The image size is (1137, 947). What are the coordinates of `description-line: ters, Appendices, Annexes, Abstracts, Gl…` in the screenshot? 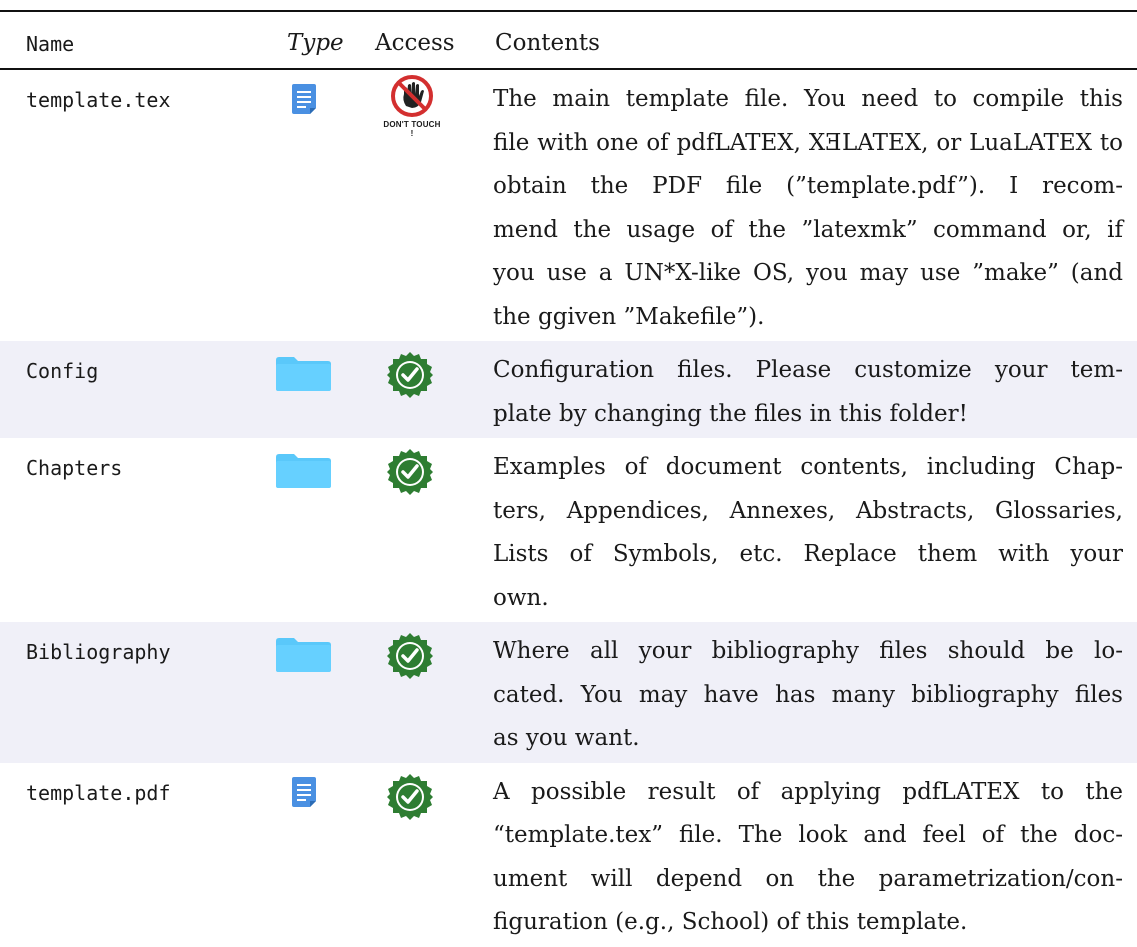 It's located at (808, 510).